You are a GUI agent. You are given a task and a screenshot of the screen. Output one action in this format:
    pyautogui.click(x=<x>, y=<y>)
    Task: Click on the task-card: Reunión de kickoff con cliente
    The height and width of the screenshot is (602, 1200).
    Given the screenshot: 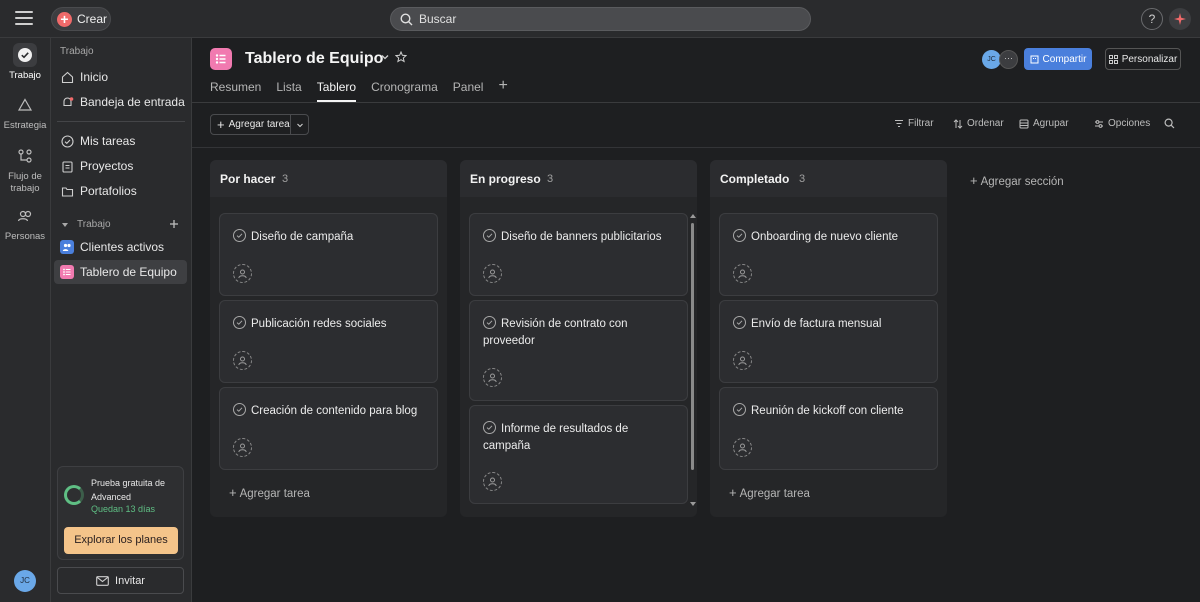 What is the action you would take?
    pyautogui.click(x=828, y=428)
    